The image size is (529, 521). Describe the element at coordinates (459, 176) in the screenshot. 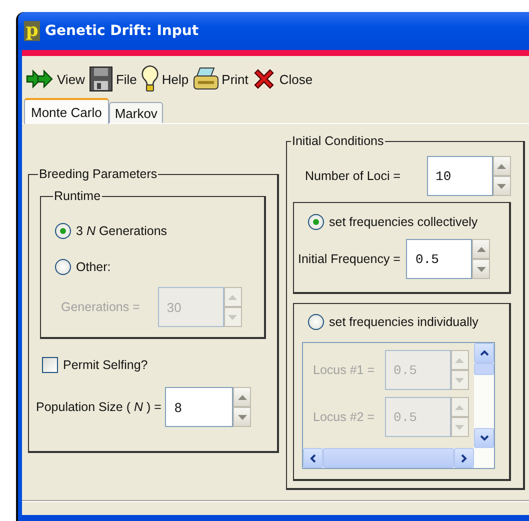

I see `number-field: 10` at that location.